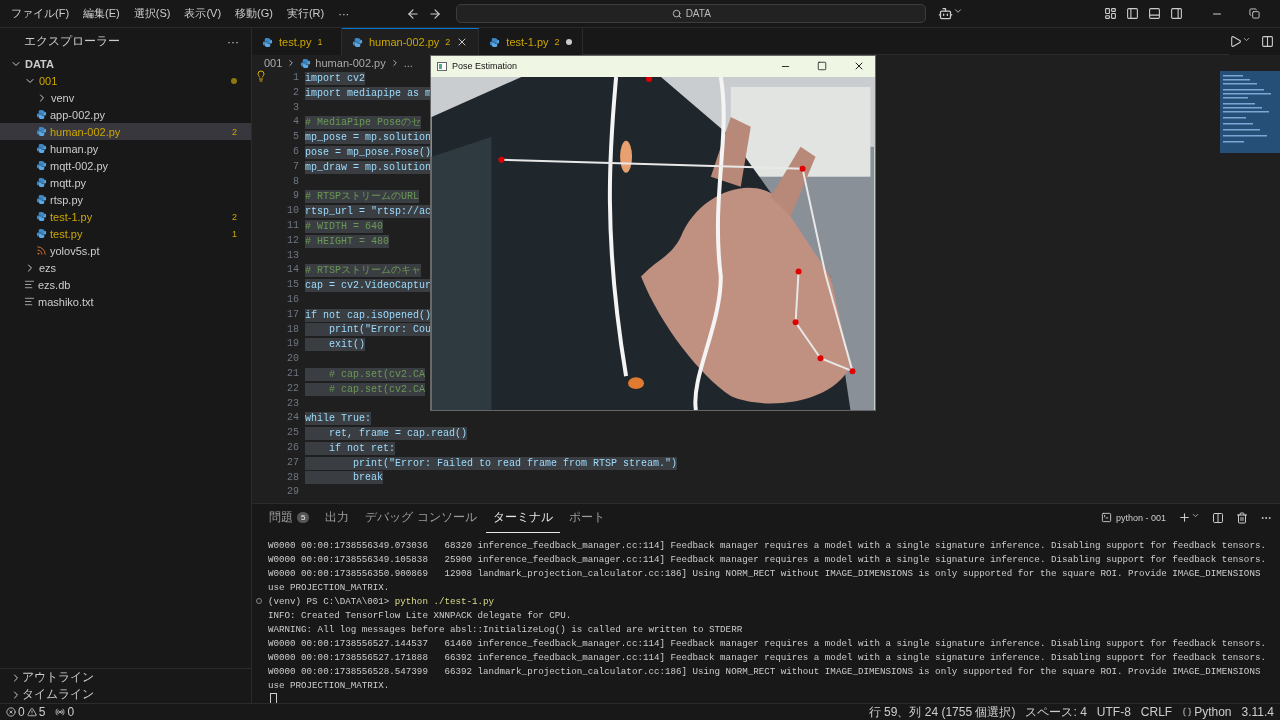 The image size is (1280, 720). I want to click on section-header: タイムライン, so click(125, 694).